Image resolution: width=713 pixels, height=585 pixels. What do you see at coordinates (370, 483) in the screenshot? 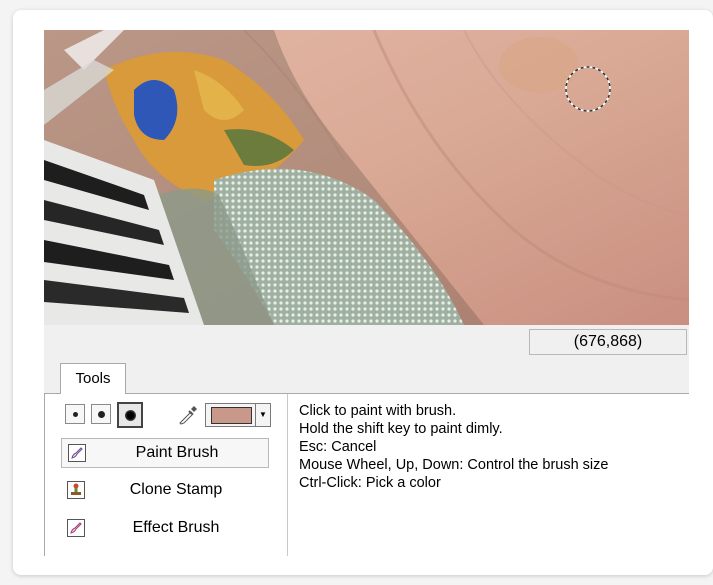
I see `help-line: Ctrl-Click: Pick a color` at bounding box center [370, 483].